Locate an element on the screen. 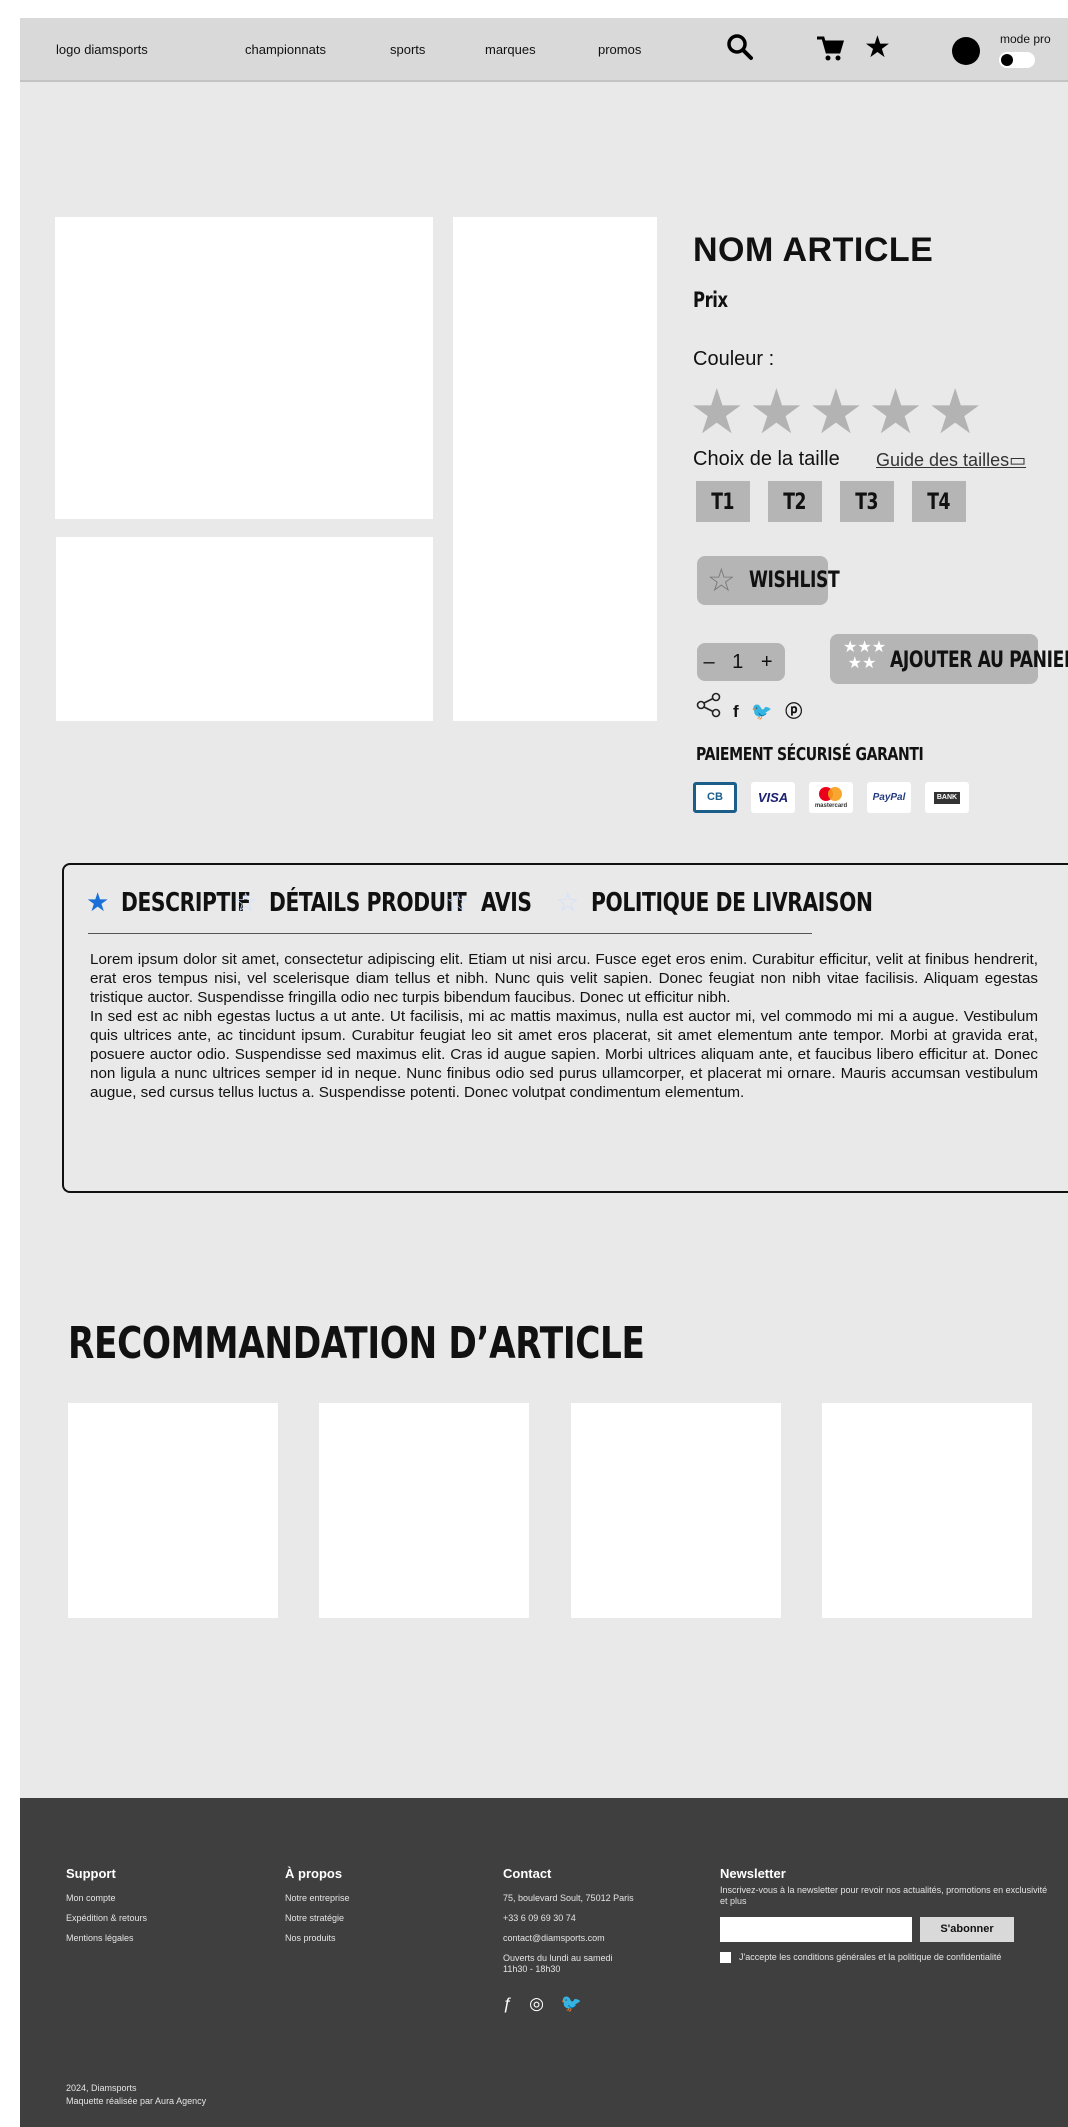  tab-avis: ☆ AVIS is located at coordinates (495, 902).